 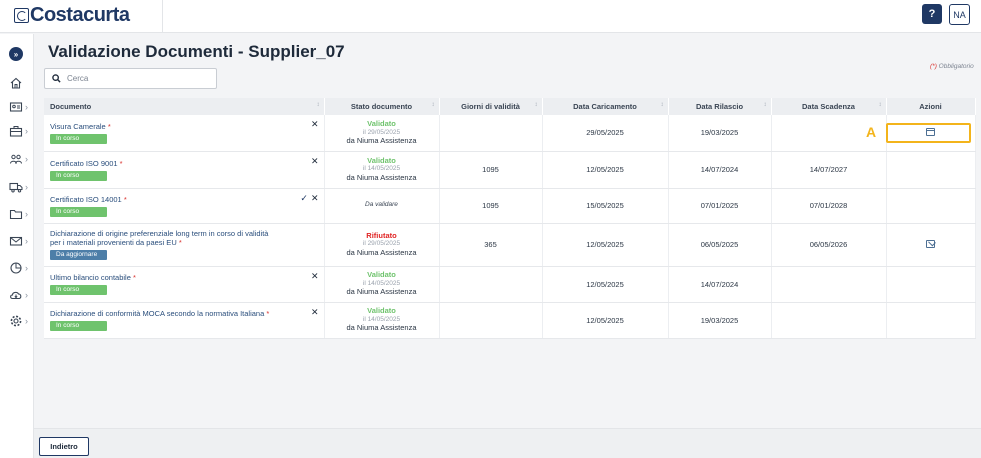 I want to click on id-card-icon, so click(x=16, y=107).